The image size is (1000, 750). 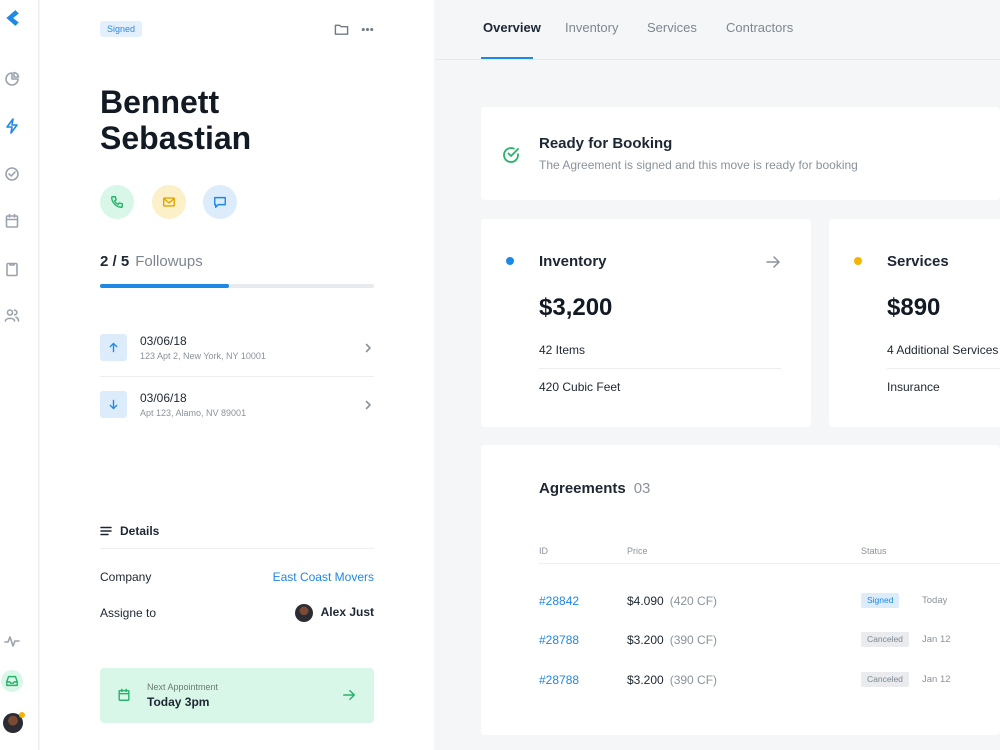 What do you see at coordinates (672, 27) in the screenshot?
I see `tab-services: Services` at bounding box center [672, 27].